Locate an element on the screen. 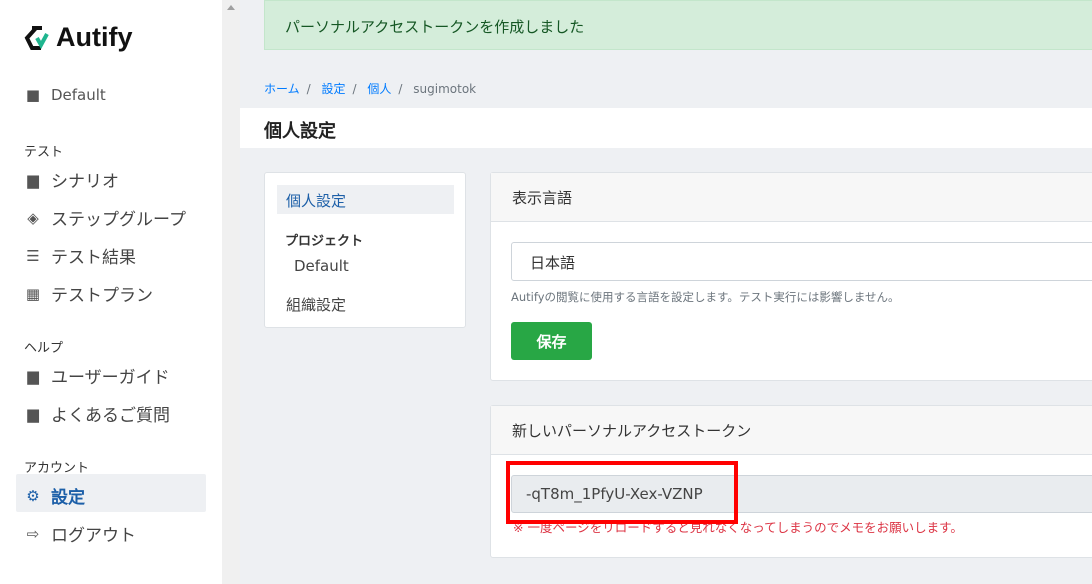 The width and height of the screenshot is (1092, 584). scrollbar is located at coordinates (231, 292).